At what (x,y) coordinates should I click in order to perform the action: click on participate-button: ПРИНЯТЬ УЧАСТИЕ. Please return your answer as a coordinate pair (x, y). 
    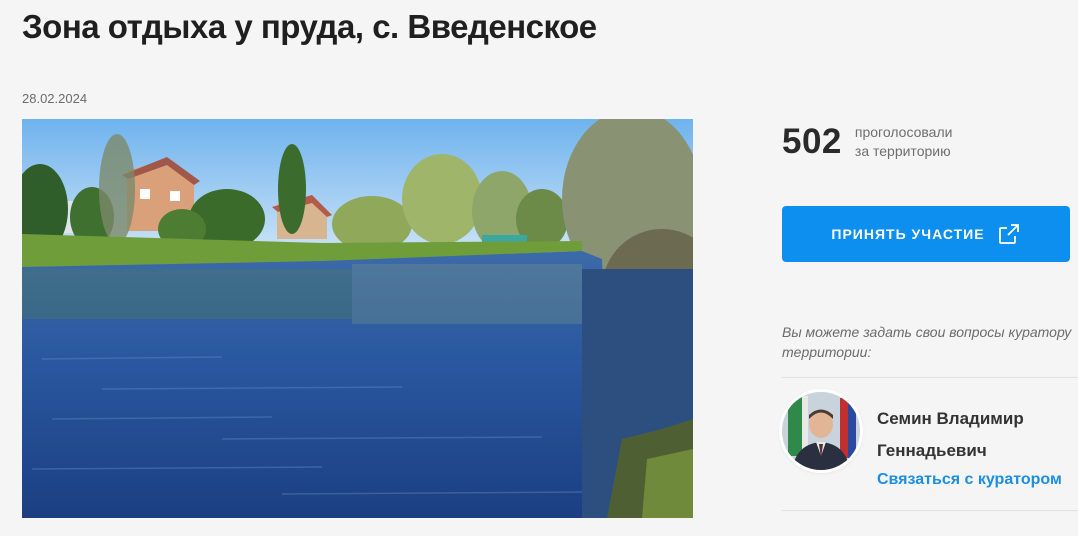
    Looking at the image, I should click on (926, 234).